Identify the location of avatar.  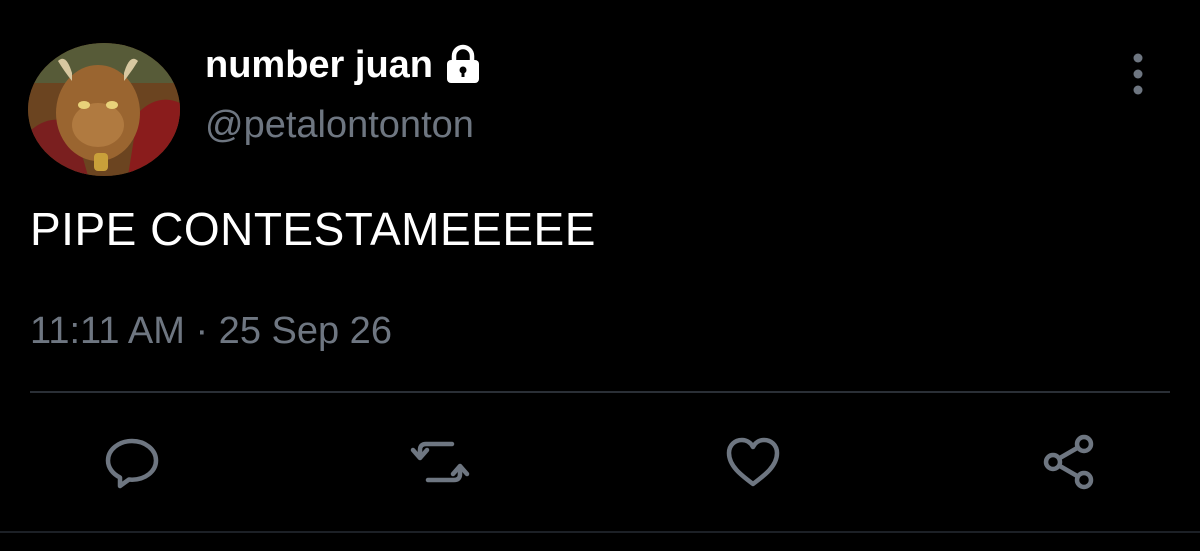
(104, 109).